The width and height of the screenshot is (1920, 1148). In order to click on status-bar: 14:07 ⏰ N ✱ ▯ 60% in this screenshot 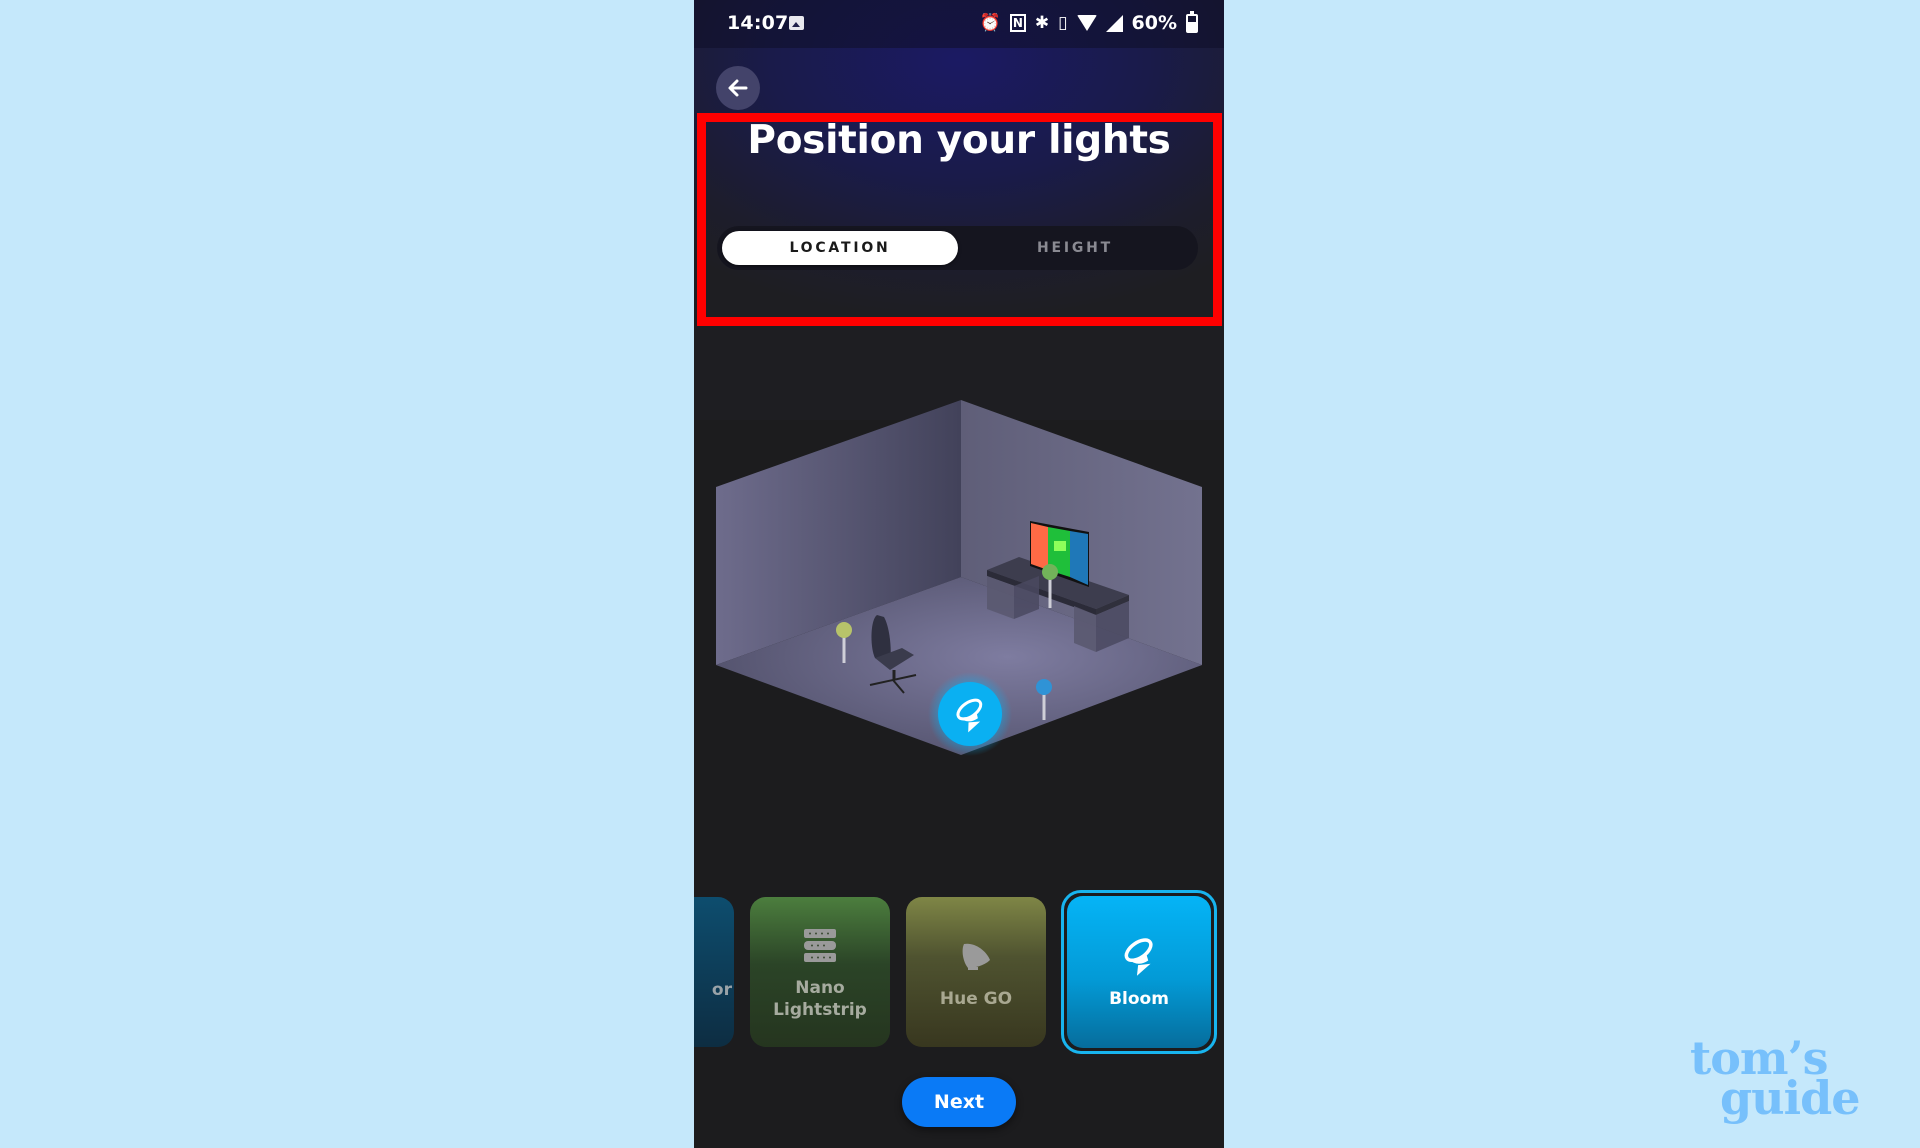, I will do `click(959, 24)`.